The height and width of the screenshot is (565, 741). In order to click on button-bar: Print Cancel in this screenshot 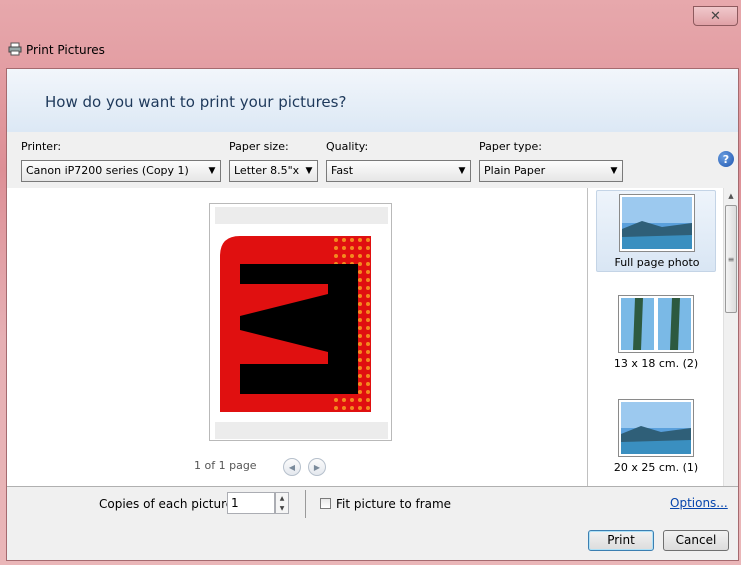, I will do `click(372, 540)`.